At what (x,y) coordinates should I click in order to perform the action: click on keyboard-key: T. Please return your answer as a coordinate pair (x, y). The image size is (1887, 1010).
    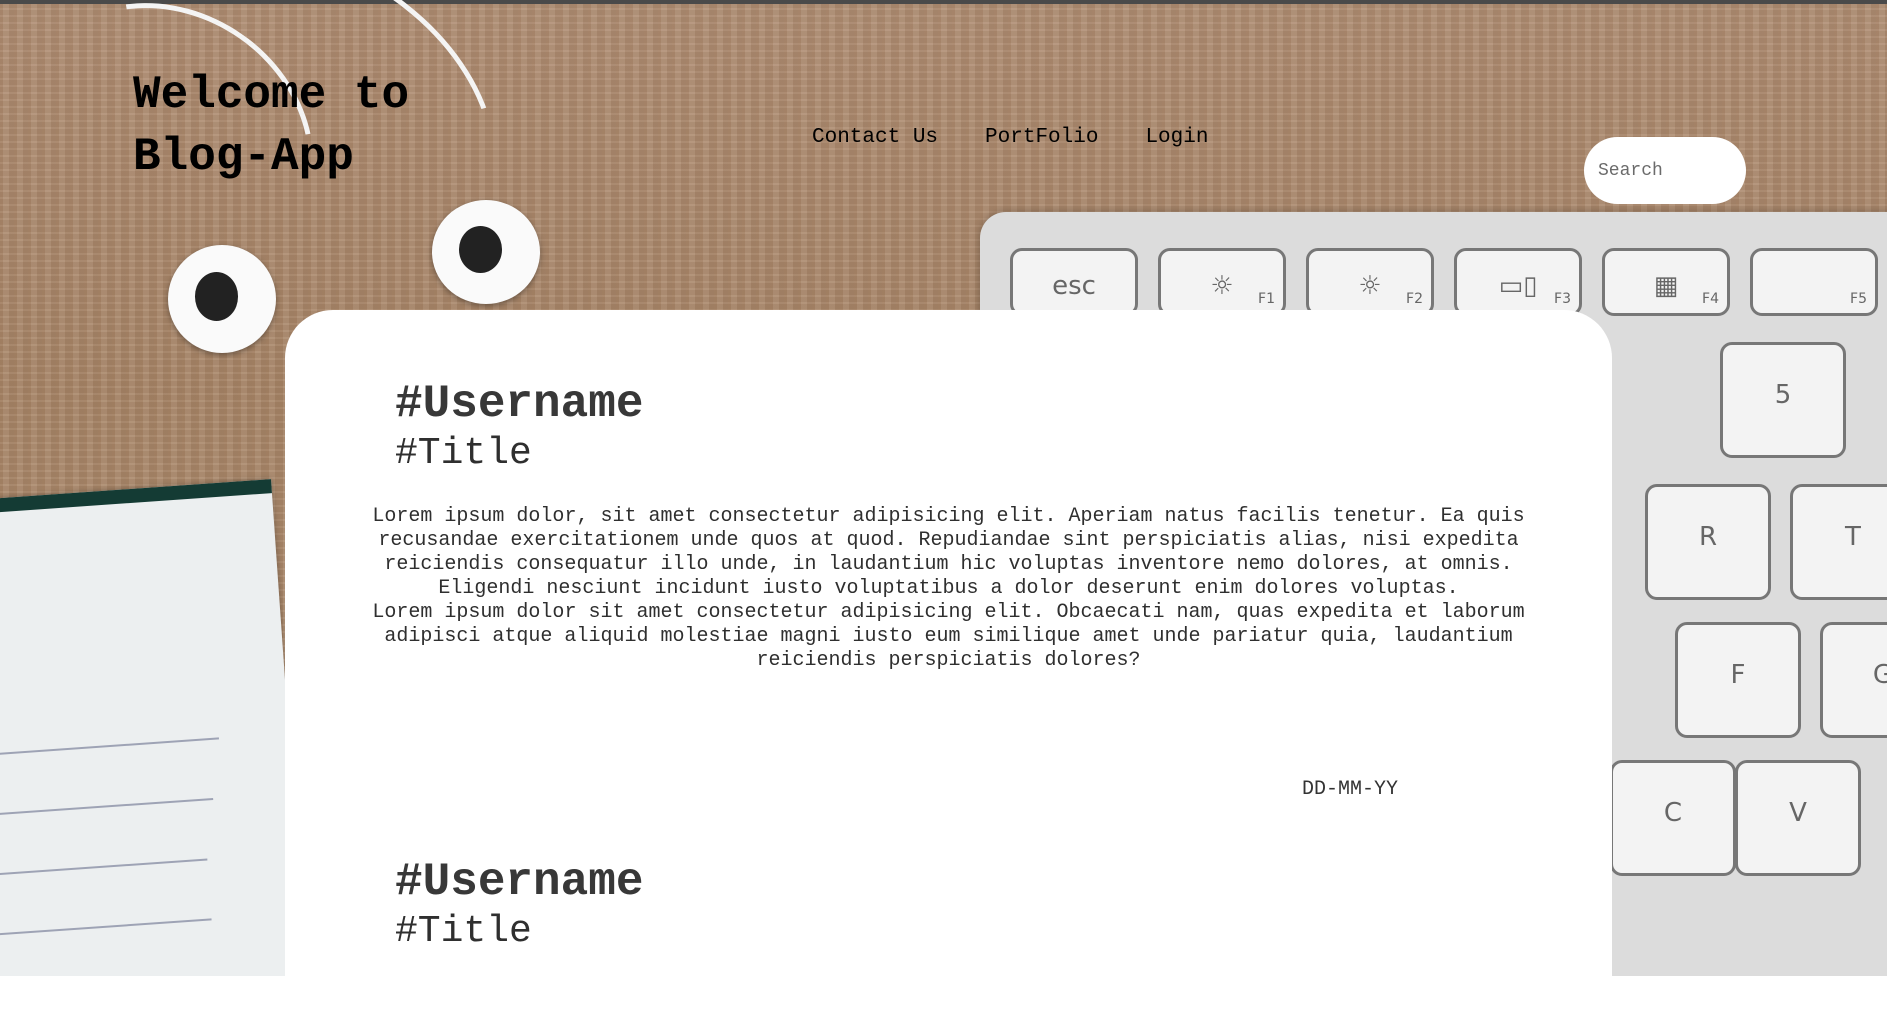
    Looking at the image, I should click on (1838, 542).